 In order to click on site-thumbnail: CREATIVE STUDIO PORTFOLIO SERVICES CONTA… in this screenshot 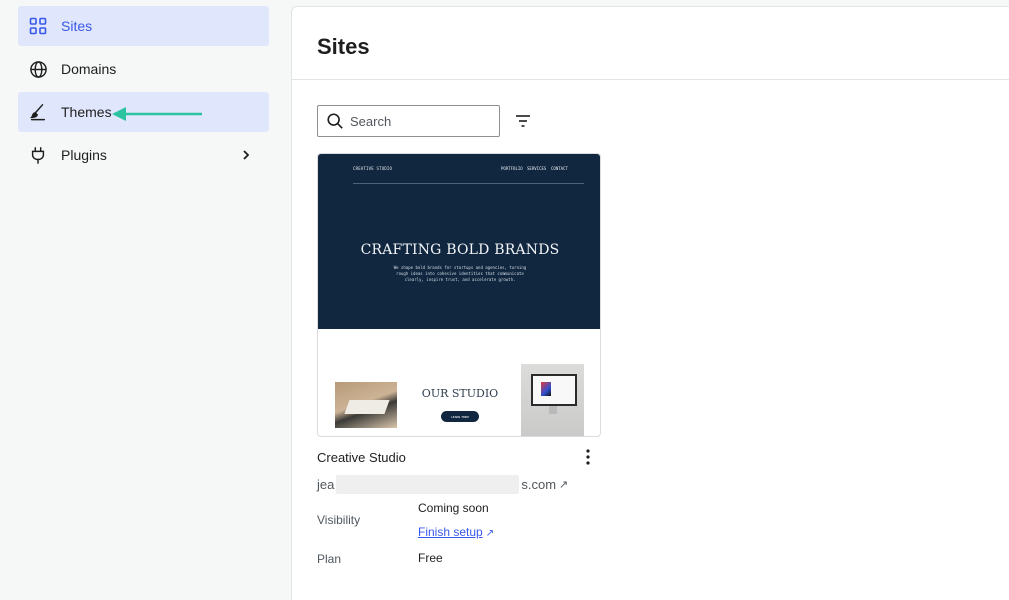, I will do `click(459, 295)`.